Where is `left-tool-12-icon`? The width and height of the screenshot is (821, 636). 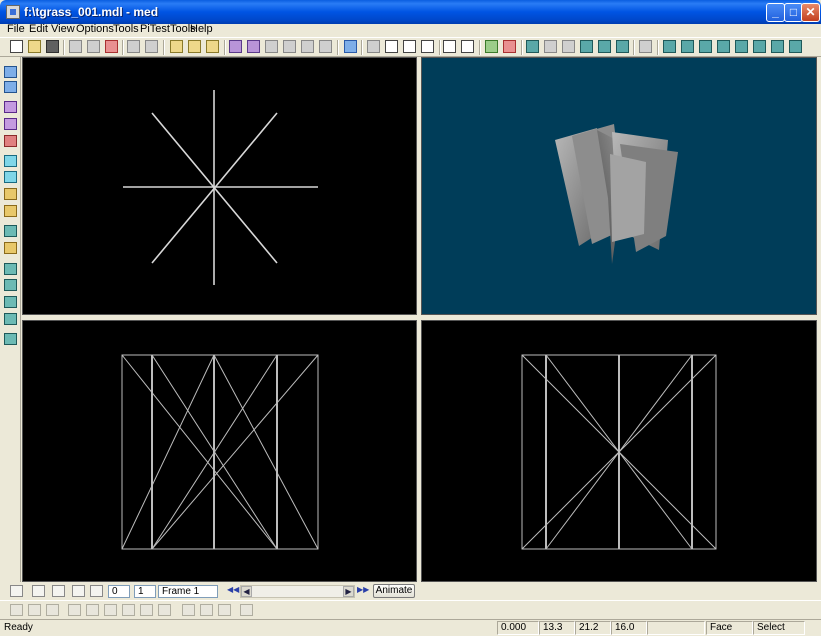 left-tool-12-icon is located at coordinates (10, 269).